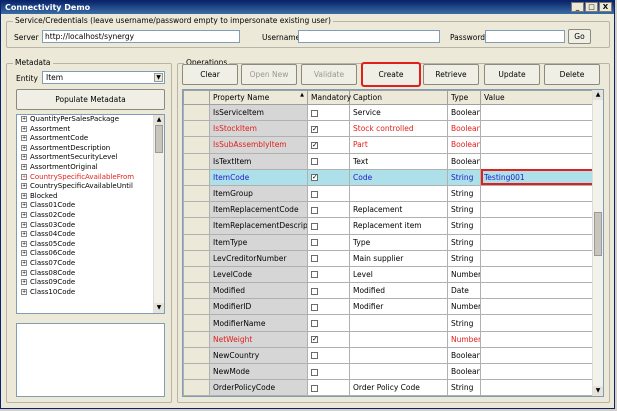 The width and height of the screenshot is (617, 411). Describe the element at coordinates (388, 339) in the screenshot. I see `table-row: NetWeight ✓ Number` at that location.